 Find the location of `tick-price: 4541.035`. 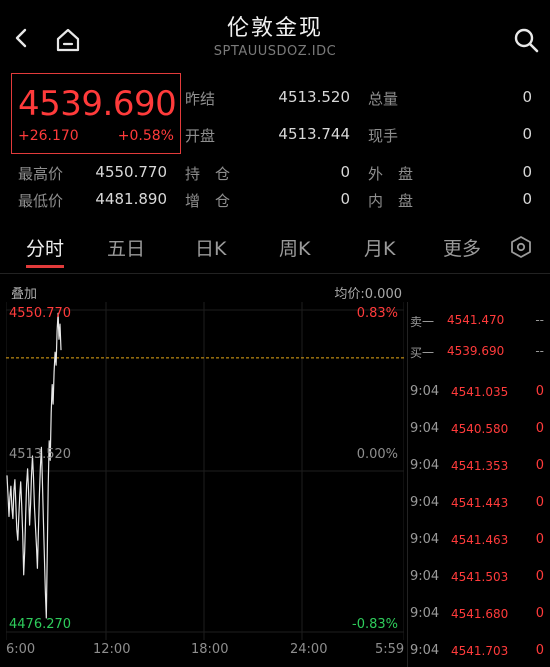

tick-price: 4541.035 is located at coordinates (480, 392).